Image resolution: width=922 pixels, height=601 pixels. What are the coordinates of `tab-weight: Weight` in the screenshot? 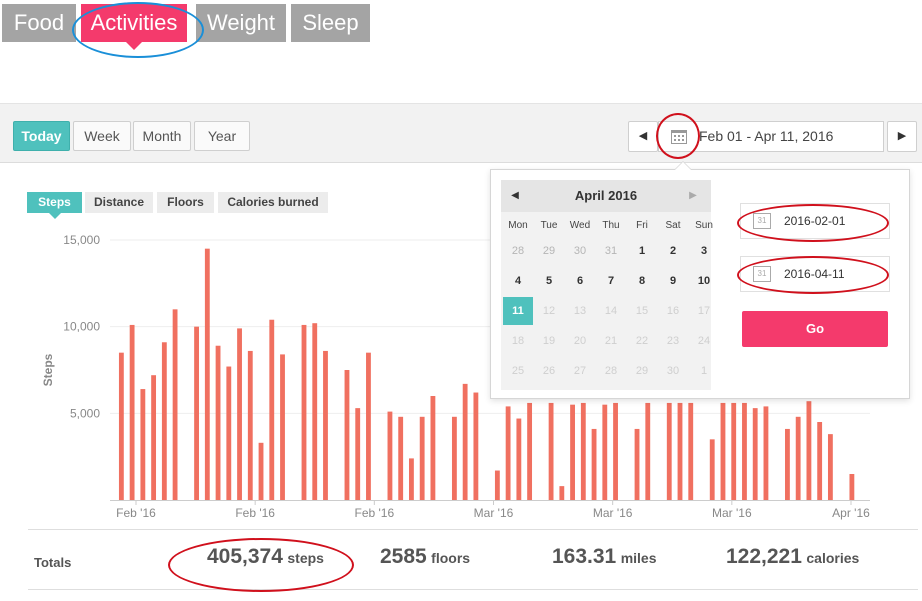 It's located at (241, 23).